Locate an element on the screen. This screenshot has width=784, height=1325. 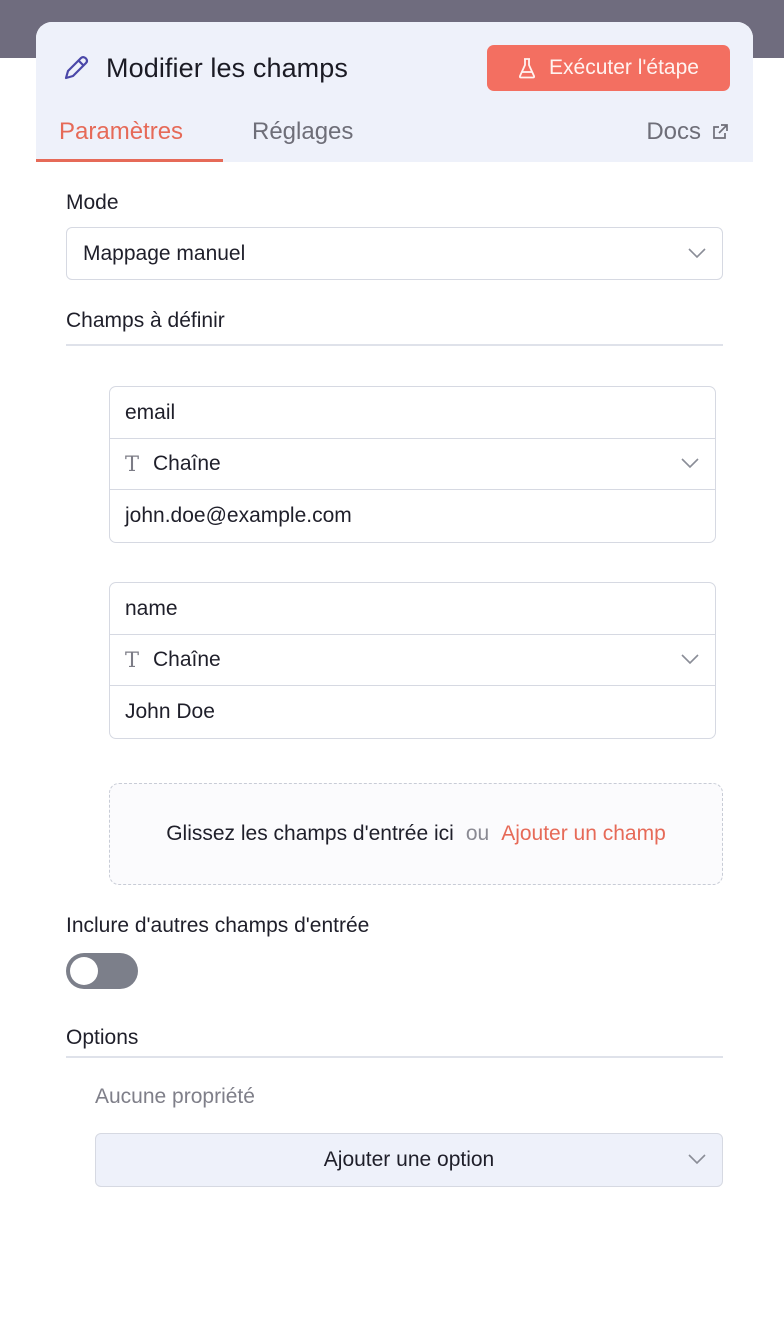
run-step-label: Exécuter l'étape is located at coordinates (624, 67).